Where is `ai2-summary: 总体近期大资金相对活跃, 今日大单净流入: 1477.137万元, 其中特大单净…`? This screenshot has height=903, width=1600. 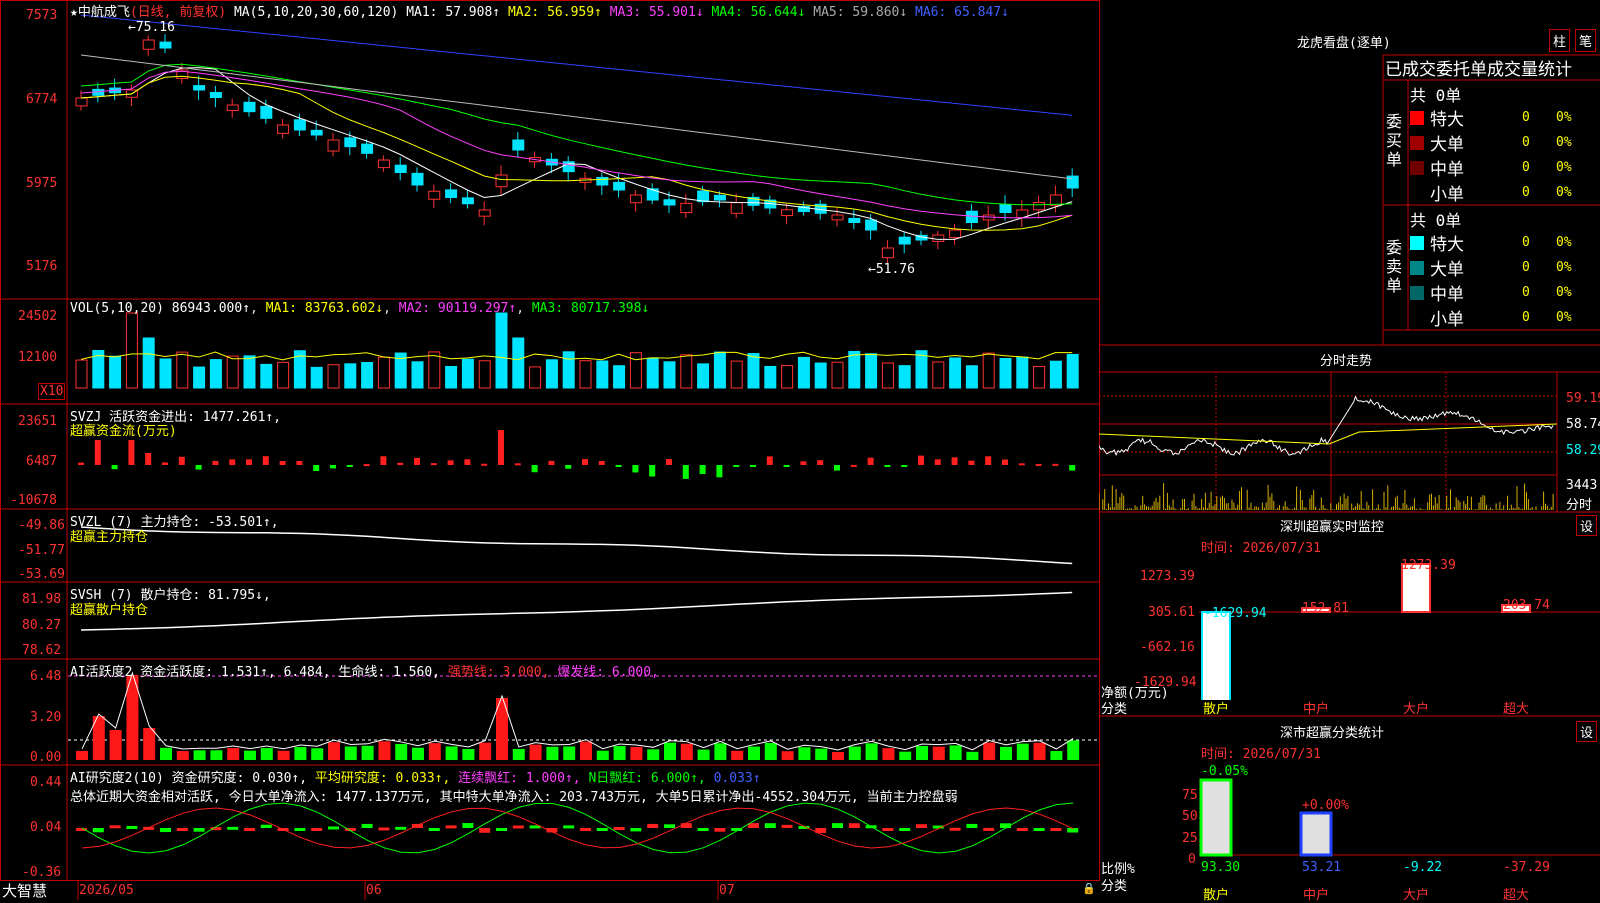 ai2-summary: 总体近期大资金相对活跃, 今日大单净流入: 1477.137万元, 其中特大单净… is located at coordinates (514, 797).